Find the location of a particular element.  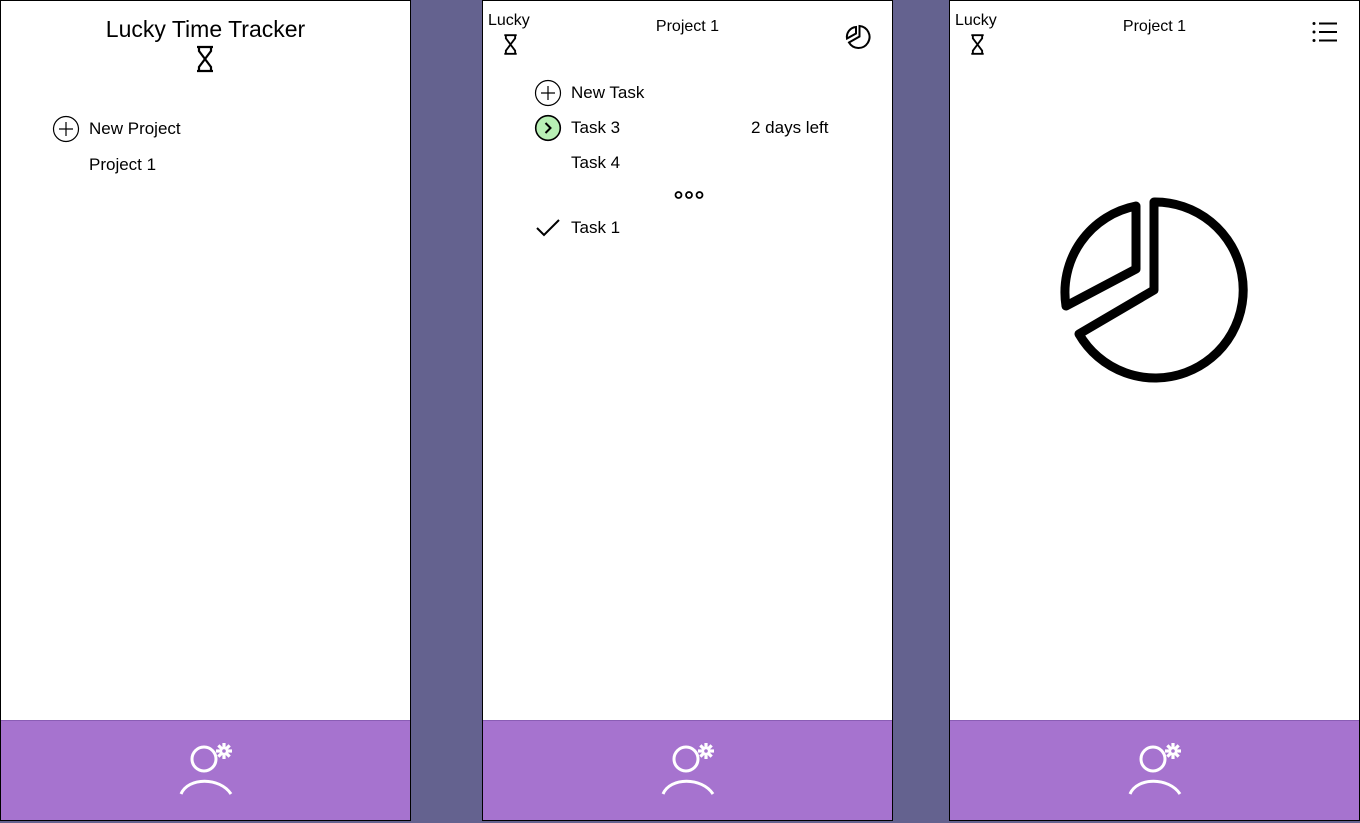

new-task-button is located at coordinates (548, 93).